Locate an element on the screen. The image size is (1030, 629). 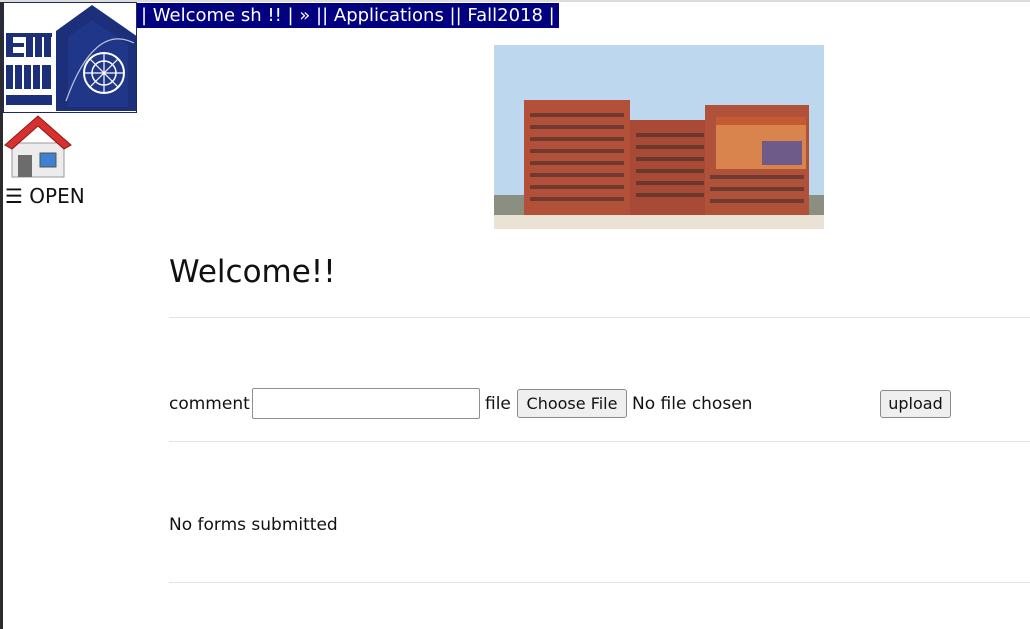
top-rule is located at coordinates (515, 1).